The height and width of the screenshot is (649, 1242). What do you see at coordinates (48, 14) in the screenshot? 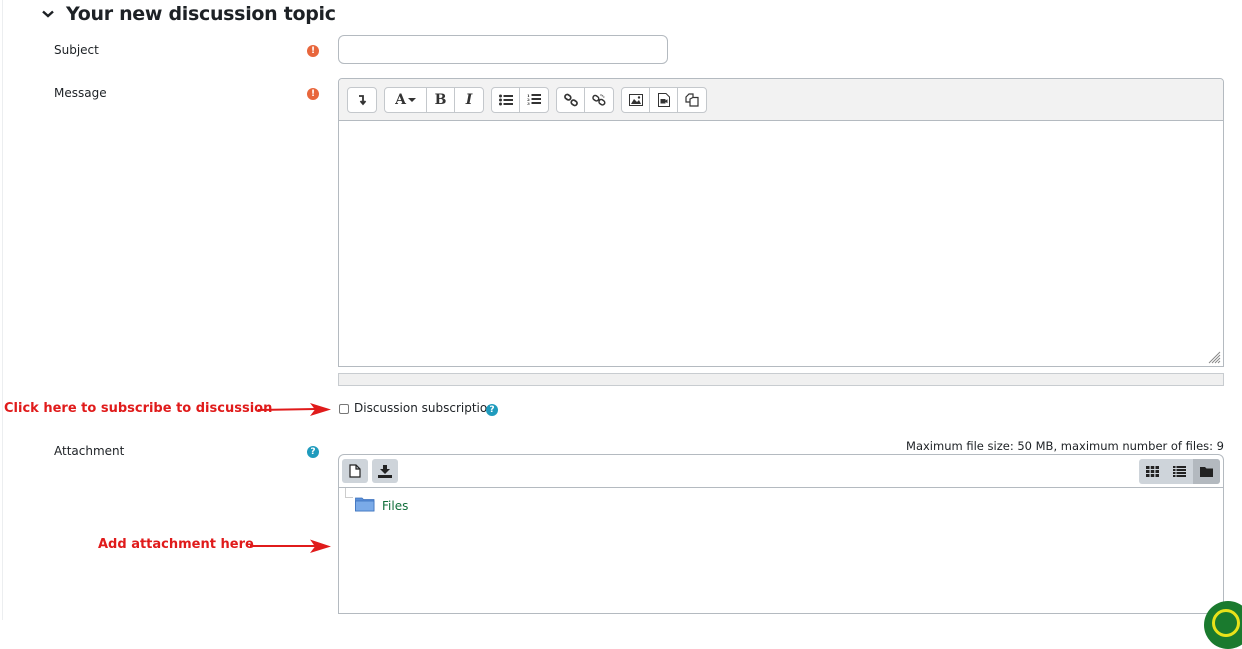
I see `chevron-down-icon` at bounding box center [48, 14].